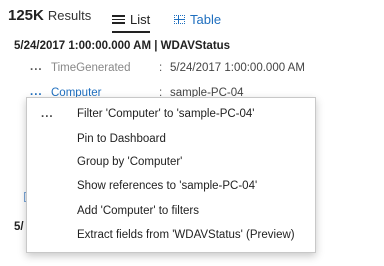 The width and height of the screenshot is (384, 266). What do you see at coordinates (121, 143) in the screenshot?
I see `menu-item-pin-to-dashboard: Pin to Dashboard` at bounding box center [121, 143].